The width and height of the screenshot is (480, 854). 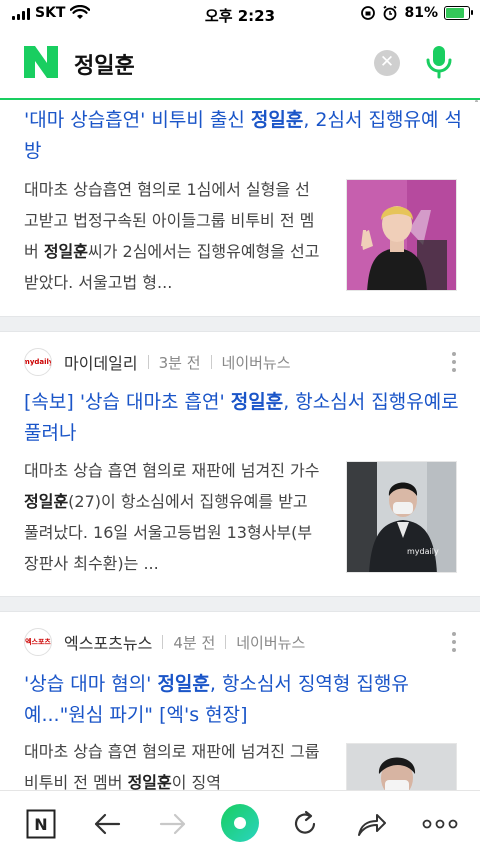 What do you see at coordinates (101, 362) in the screenshot?
I see `publisher-name: 마이데일리` at bounding box center [101, 362].